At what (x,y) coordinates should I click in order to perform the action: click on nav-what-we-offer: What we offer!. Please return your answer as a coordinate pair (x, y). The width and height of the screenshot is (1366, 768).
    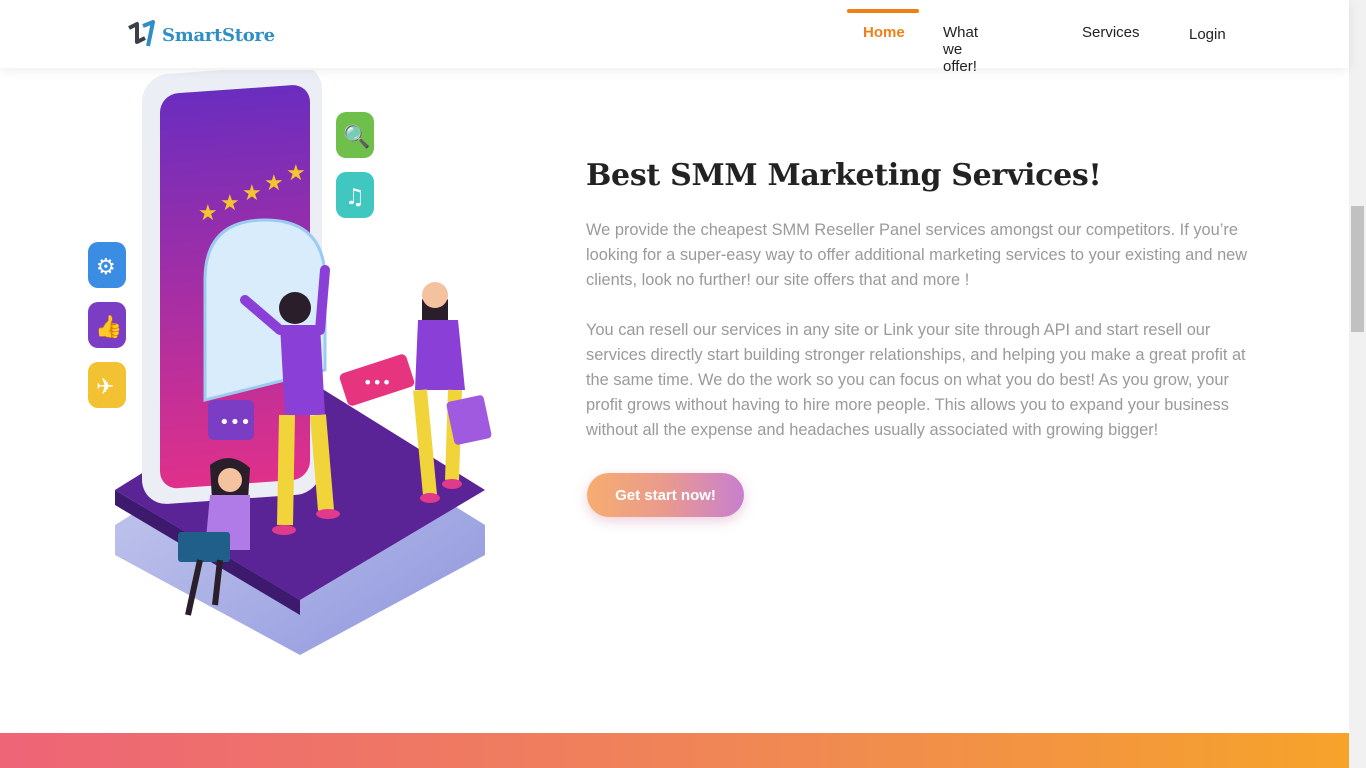
    Looking at the image, I should click on (960, 49).